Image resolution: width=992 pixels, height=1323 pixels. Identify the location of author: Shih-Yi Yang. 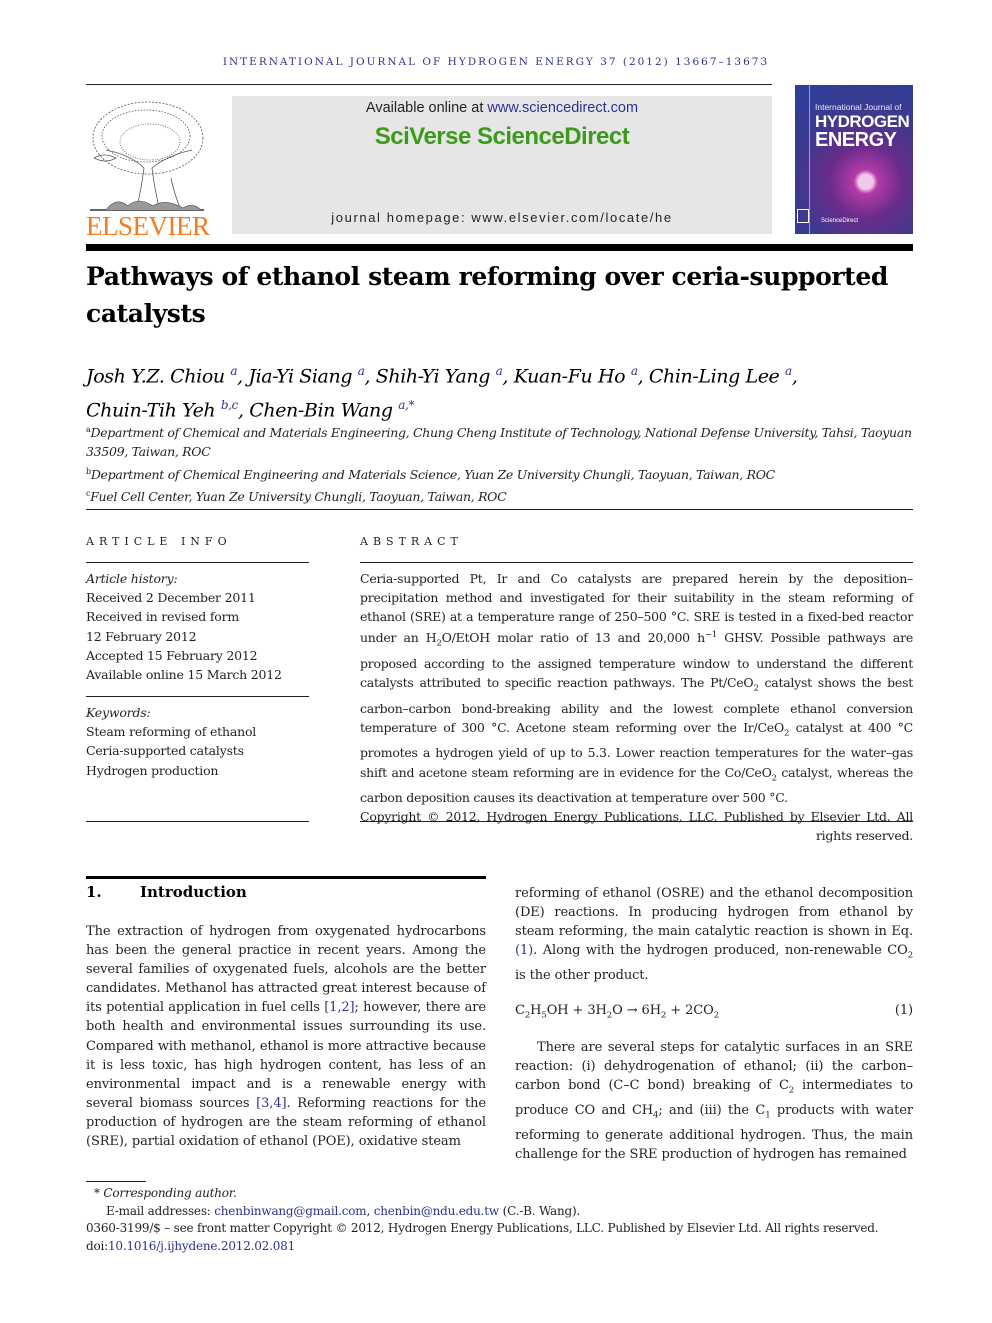
(433, 376).